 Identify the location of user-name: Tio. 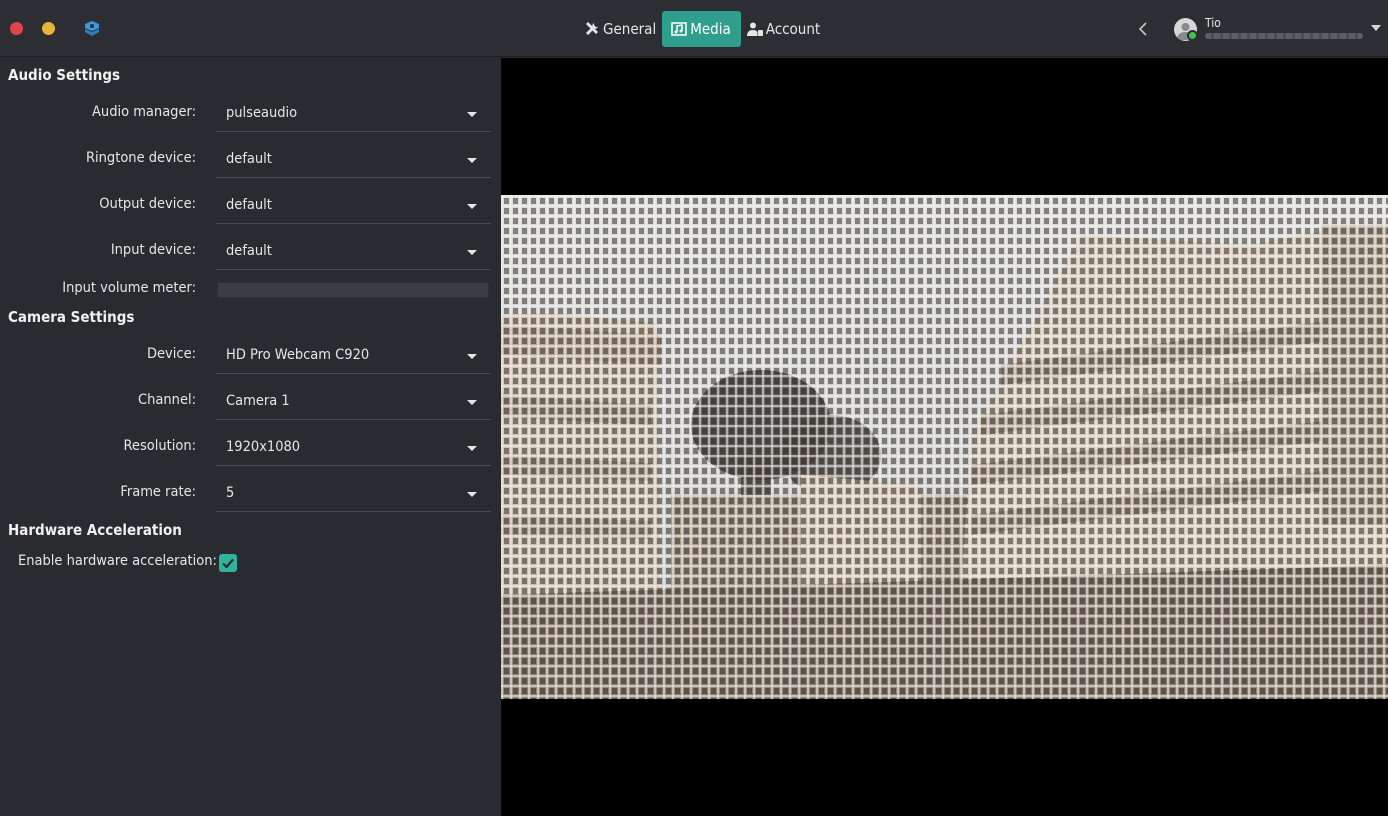
(1213, 23).